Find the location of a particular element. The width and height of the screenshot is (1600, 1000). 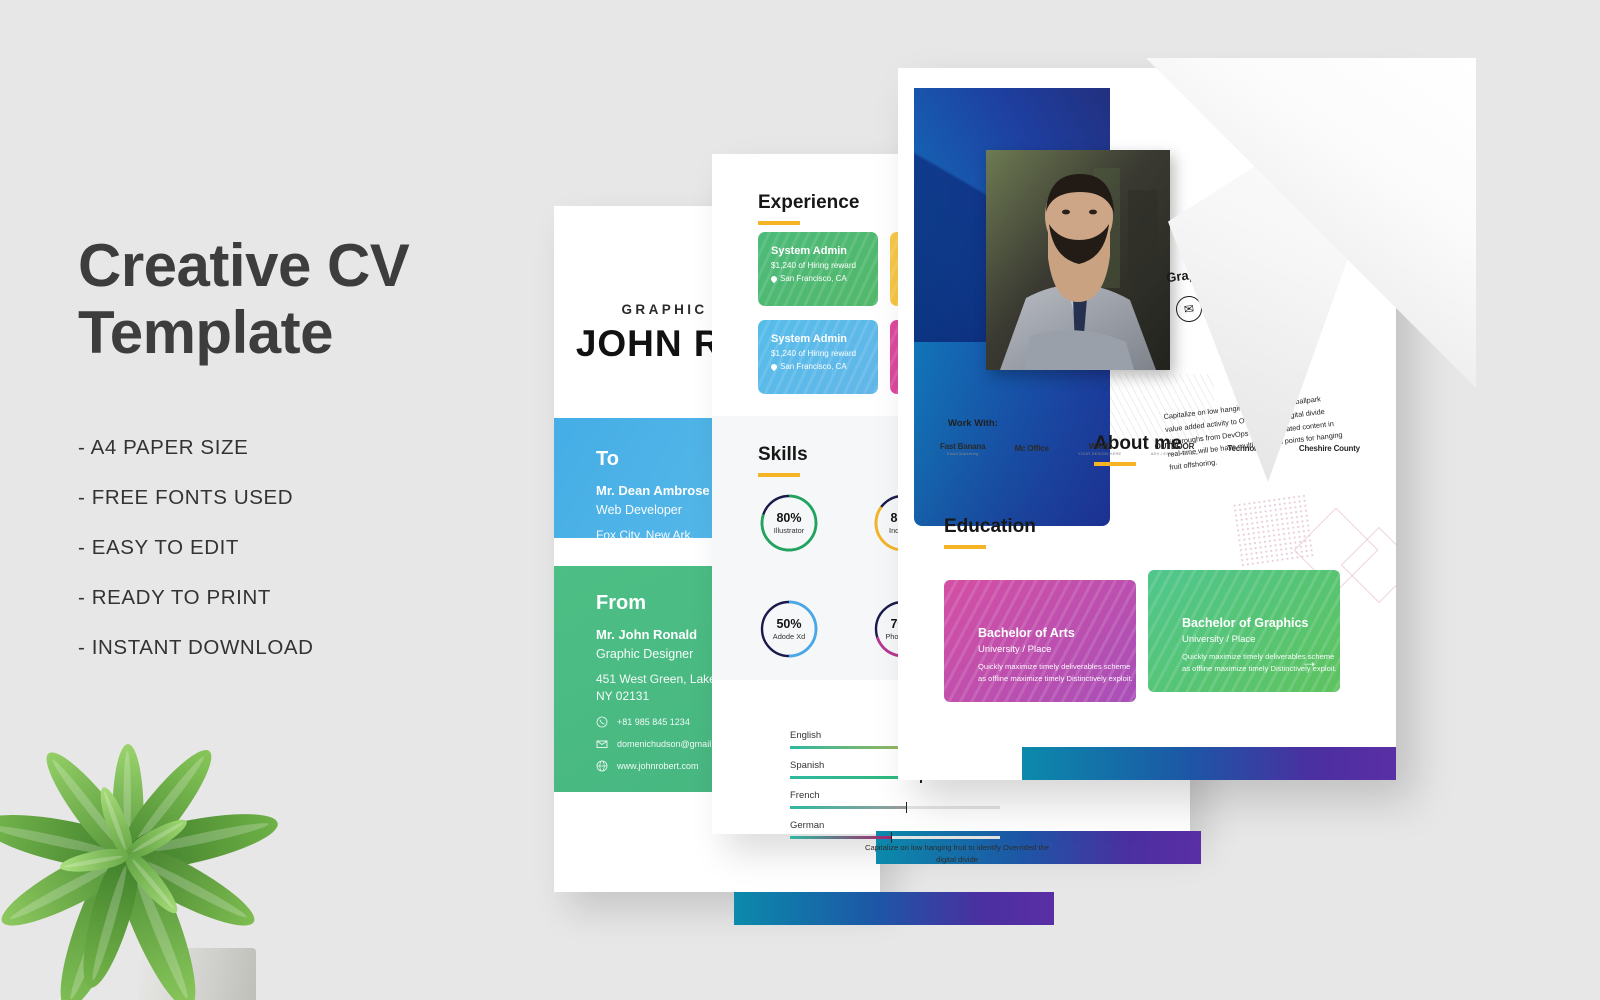

feature-item: - EASY TO EDIT is located at coordinates (159, 548).